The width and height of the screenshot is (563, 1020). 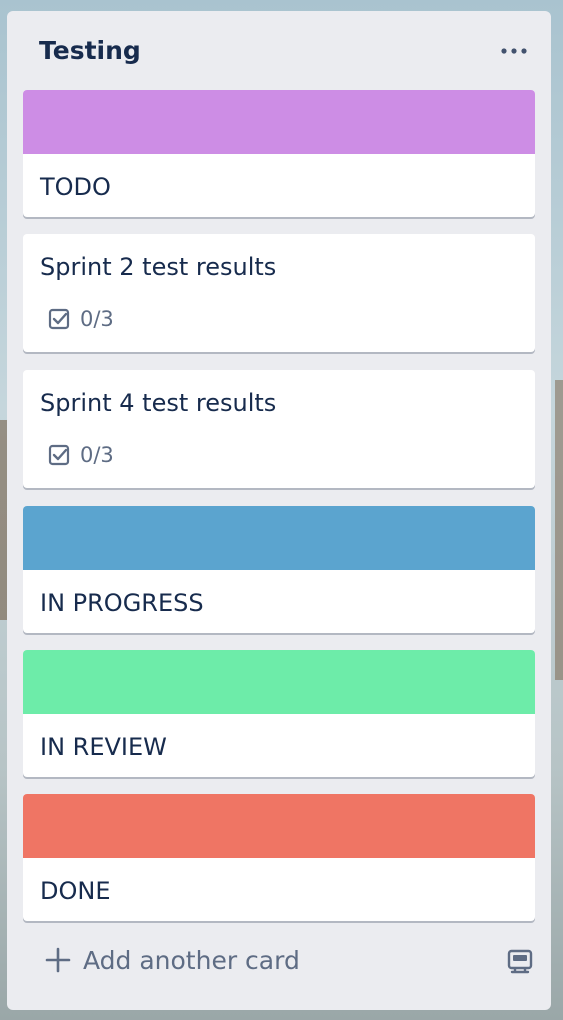 What do you see at coordinates (191, 960) in the screenshot?
I see `add-card-label: Add another card` at bounding box center [191, 960].